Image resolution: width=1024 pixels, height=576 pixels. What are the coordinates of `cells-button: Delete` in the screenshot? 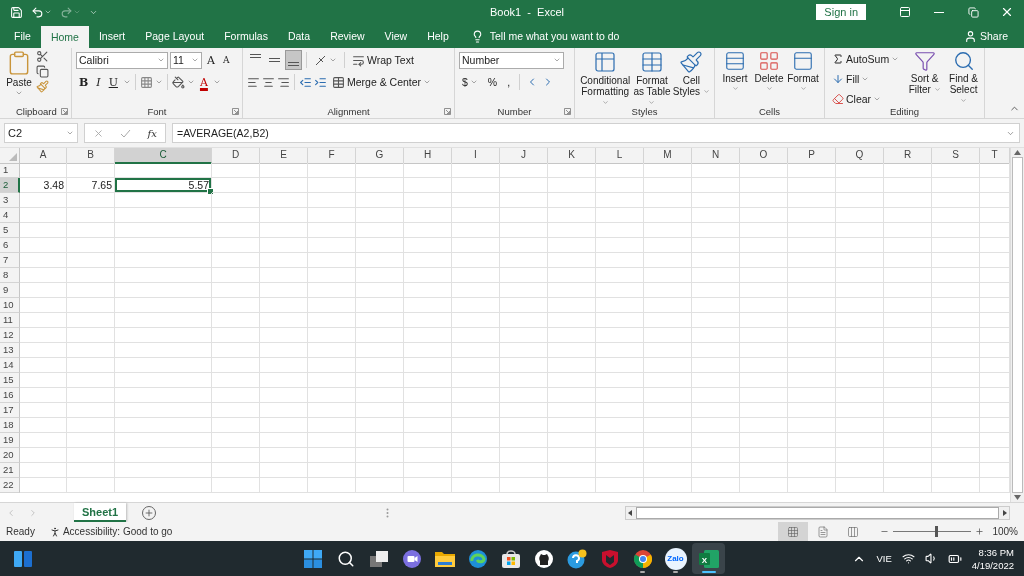 It's located at (769, 71).